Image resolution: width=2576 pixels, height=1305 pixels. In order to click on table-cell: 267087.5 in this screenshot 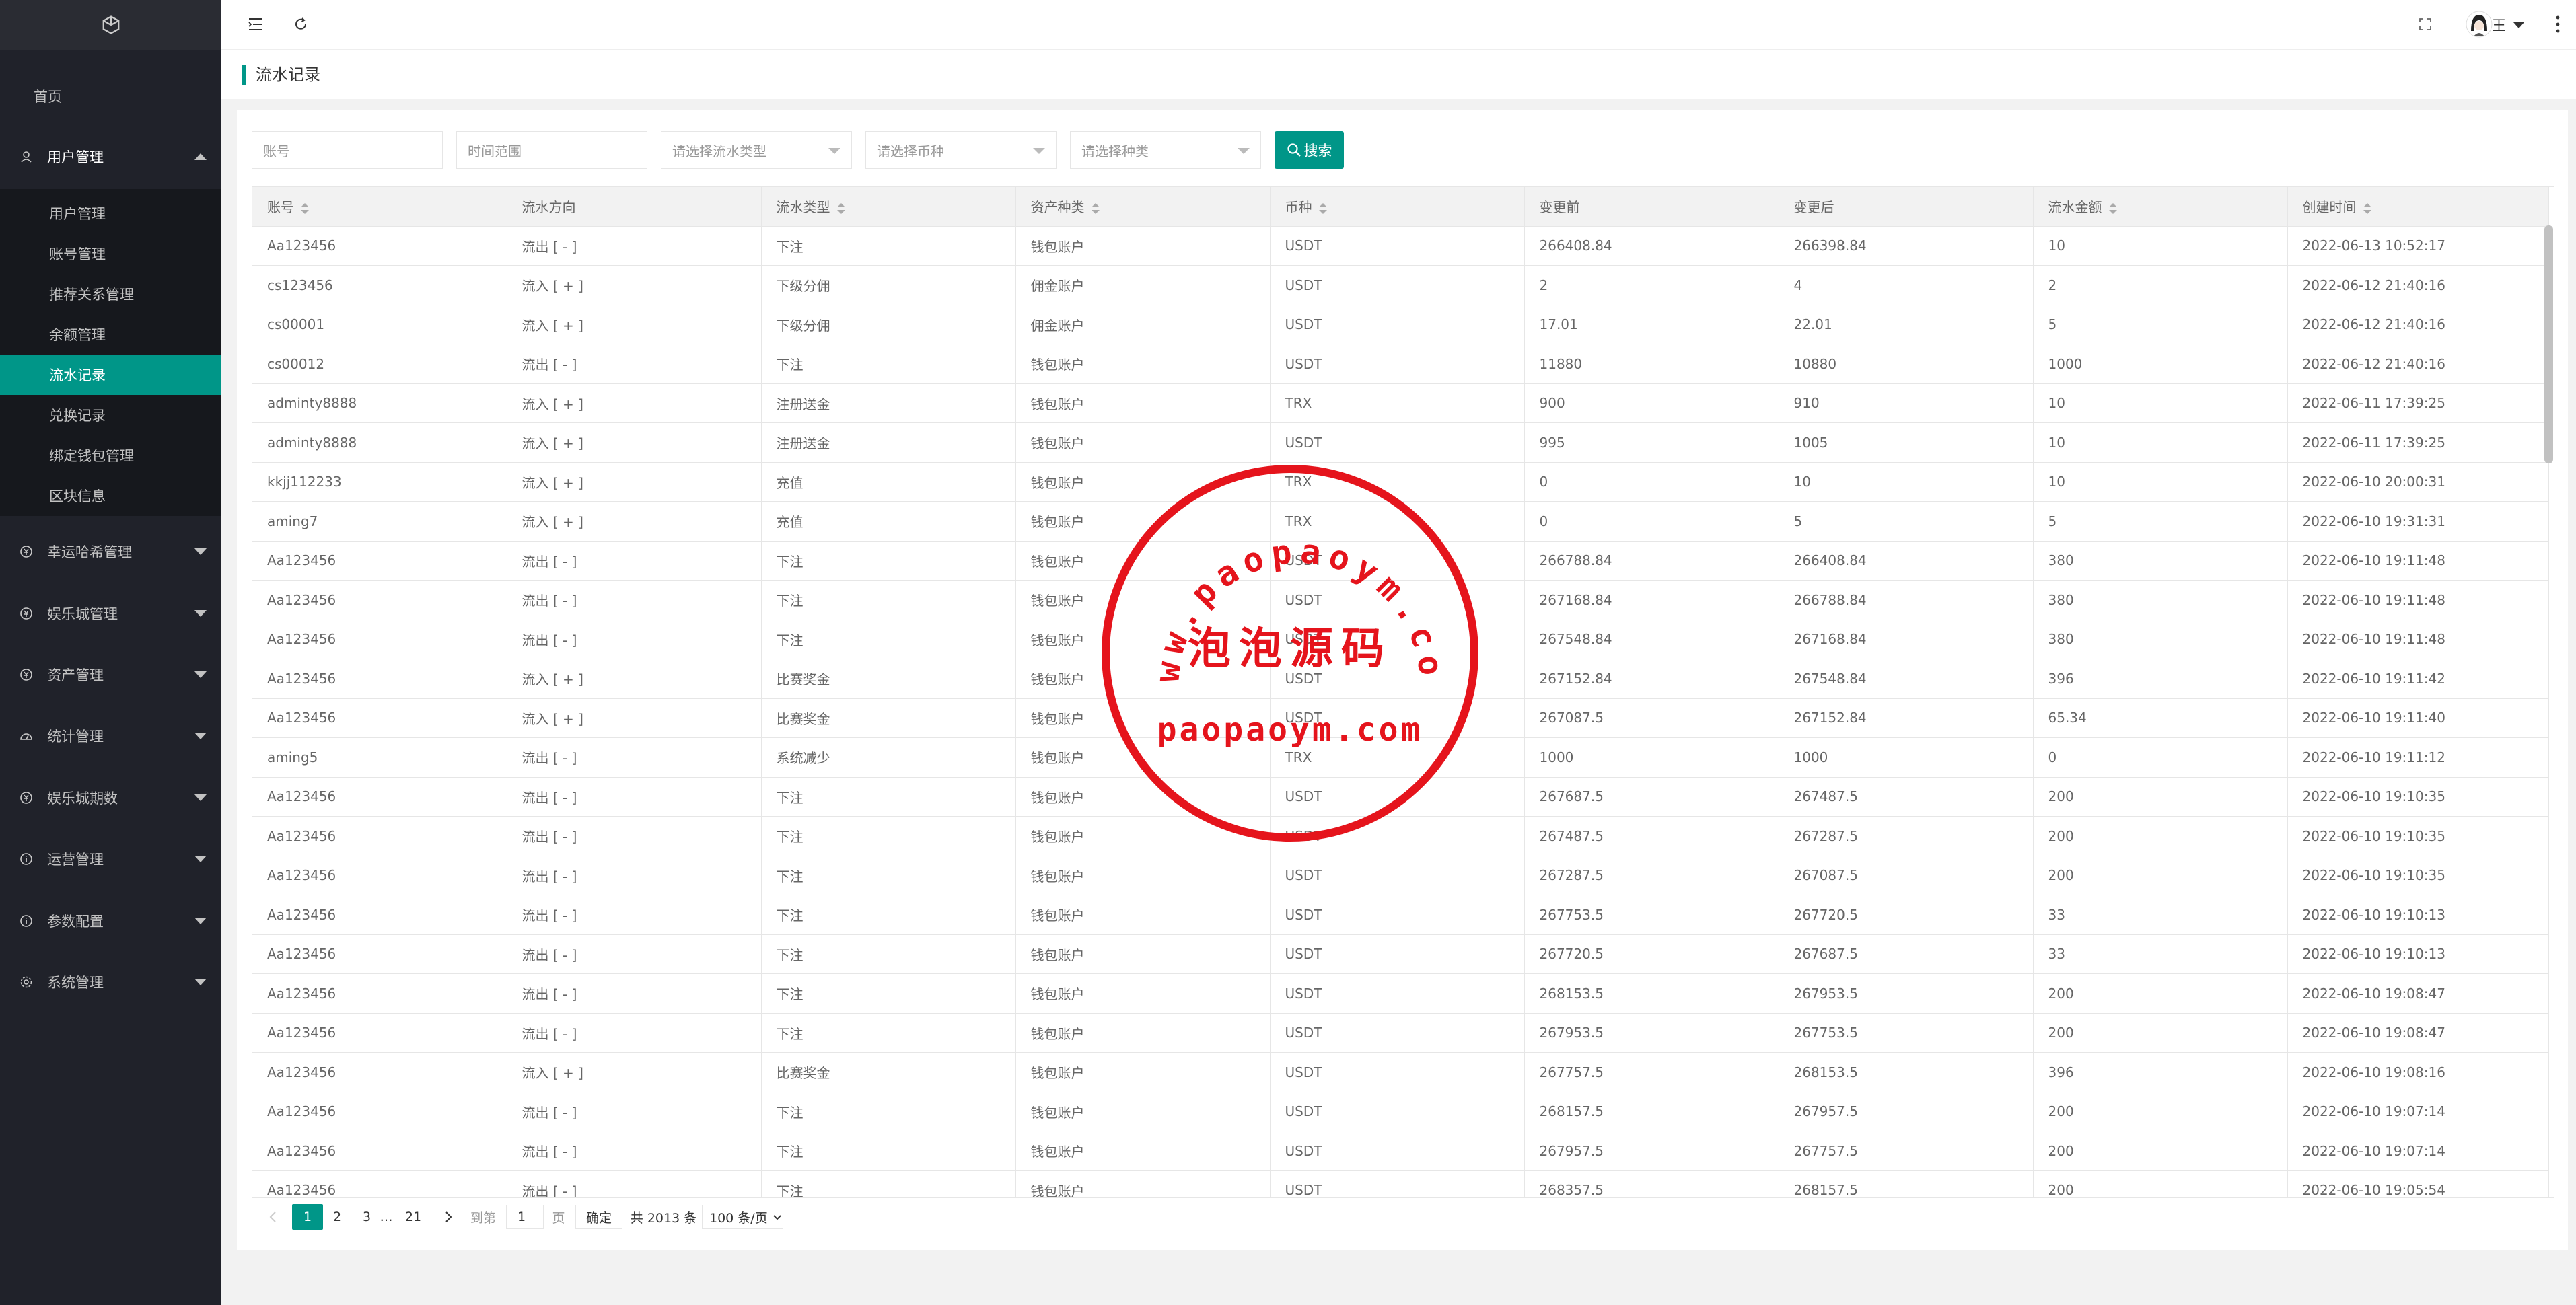, I will do `click(1652, 718)`.